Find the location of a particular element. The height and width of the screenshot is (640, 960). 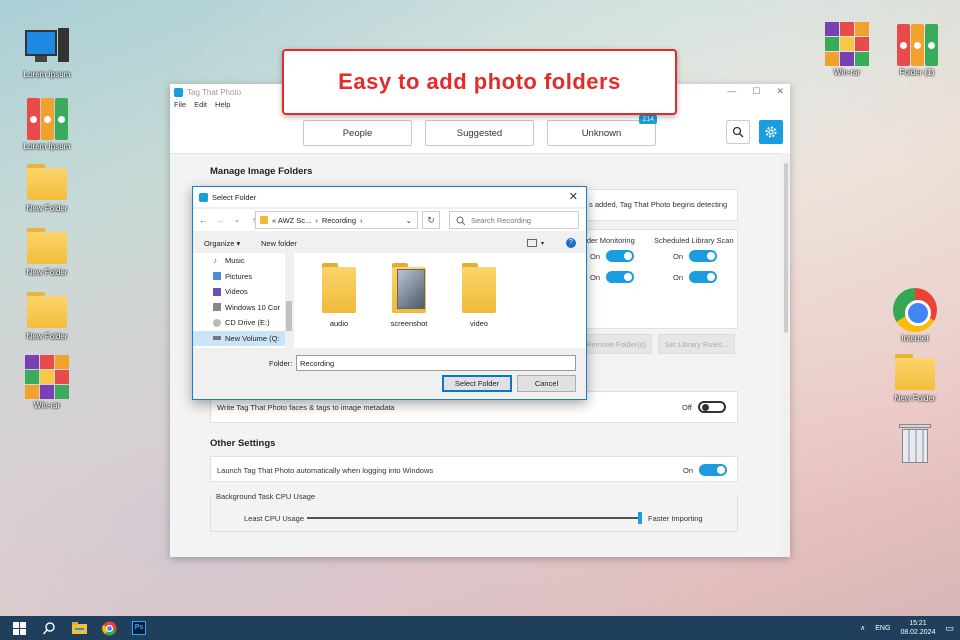

photoshop-icon: Ps is located at coordinates (139, 628).